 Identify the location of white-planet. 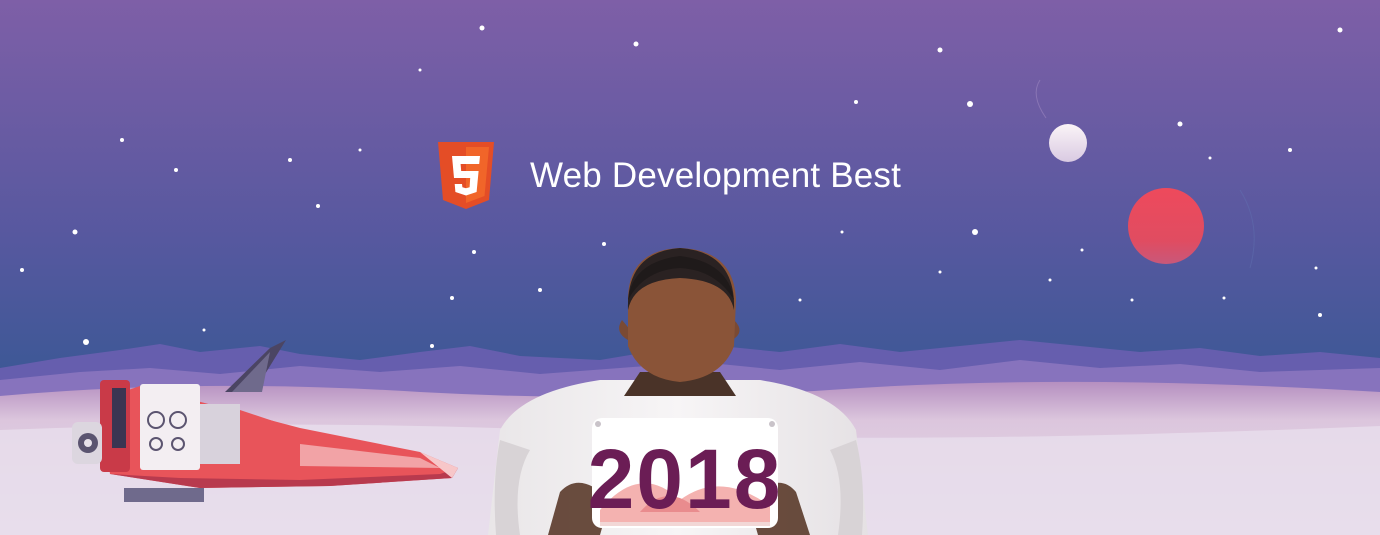
(1068, 143).